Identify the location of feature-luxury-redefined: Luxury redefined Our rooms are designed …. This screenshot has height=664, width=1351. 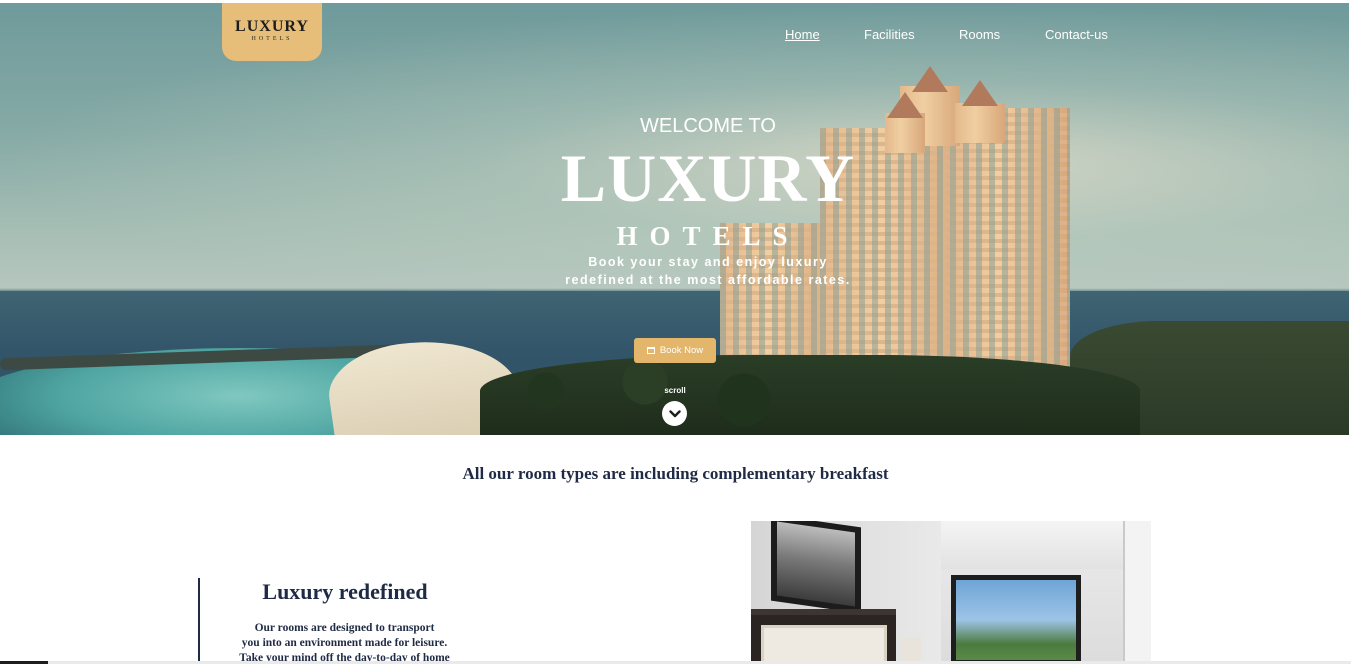
(343, 621).